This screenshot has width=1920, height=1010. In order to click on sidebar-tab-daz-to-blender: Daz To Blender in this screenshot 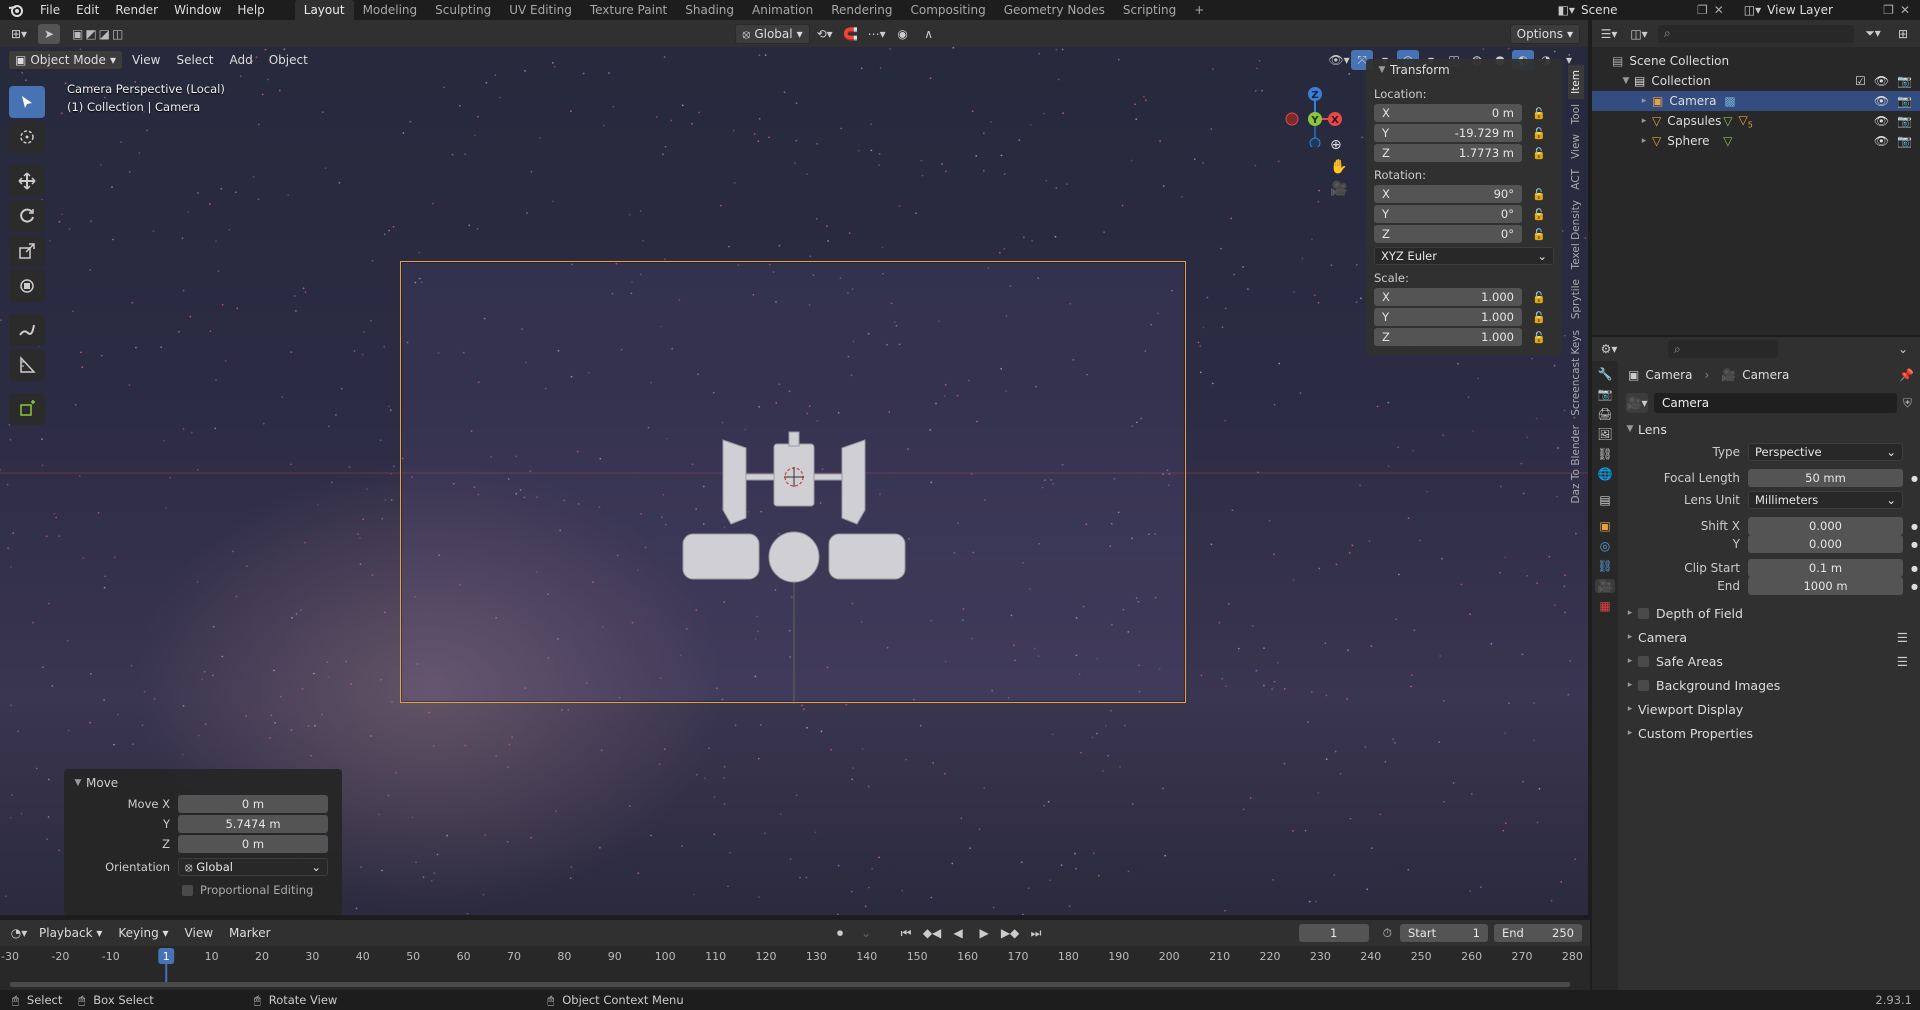, I will do `click(1576, 464)`.